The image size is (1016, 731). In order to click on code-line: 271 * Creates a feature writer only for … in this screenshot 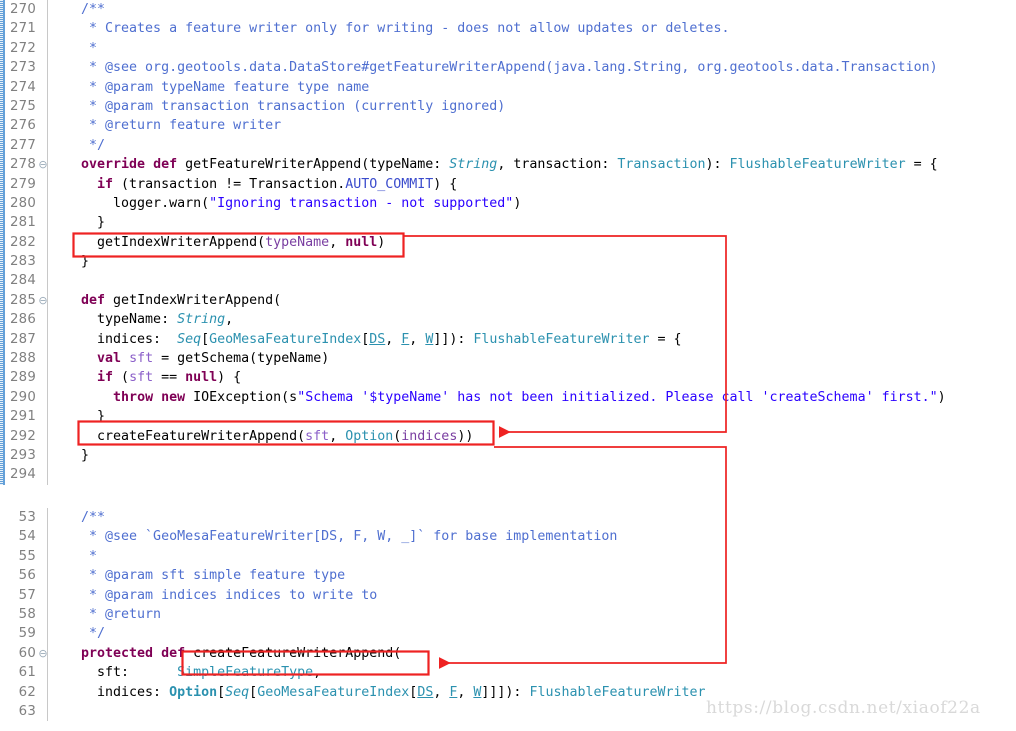, I will do `click(508, 28)`.